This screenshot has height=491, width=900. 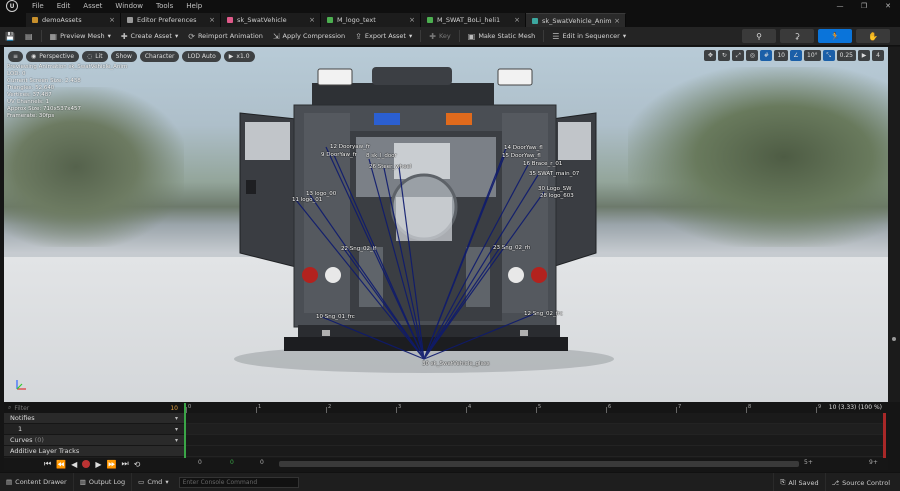 I want to click on notifies-track: Notifies ▾, so click(x=94, y=418).